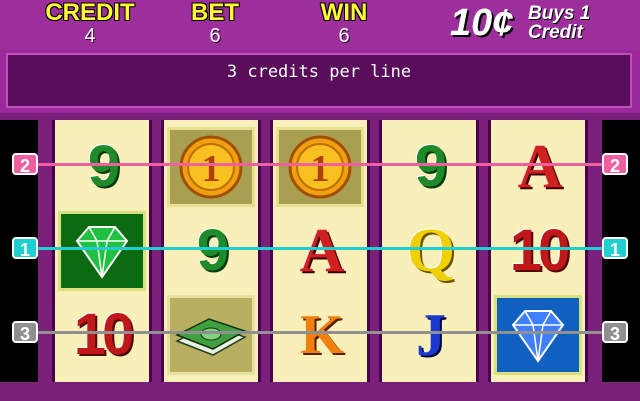 The image size is (640, 401). I want to click on credit-value: 4, so click(90, 36).